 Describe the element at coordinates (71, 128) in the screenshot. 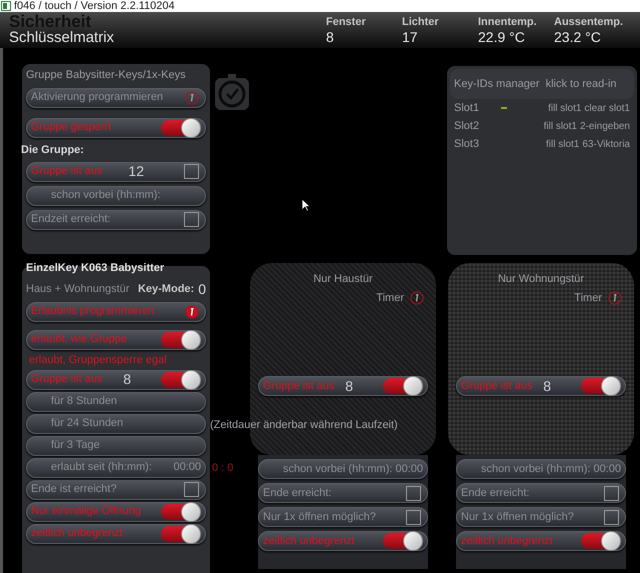

I see `toggle-label: Gruppe gesperrt` at that location.